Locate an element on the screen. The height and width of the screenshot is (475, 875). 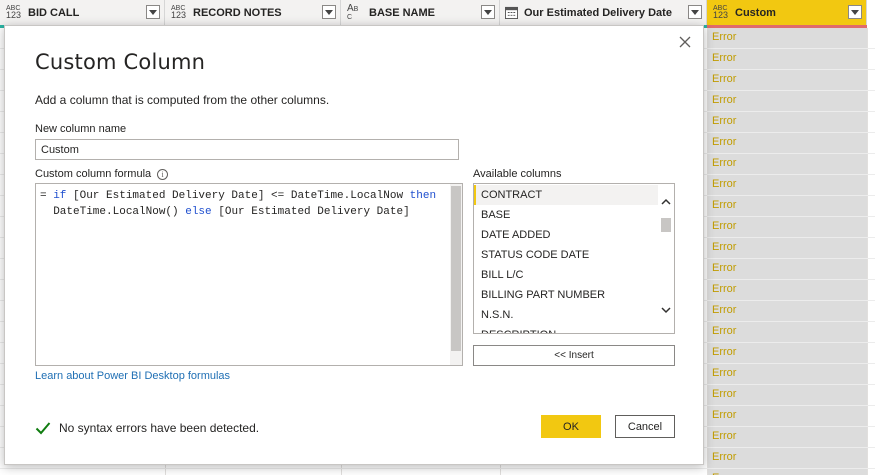
cancel-button: Cancel is located at coordinates (645, 426).